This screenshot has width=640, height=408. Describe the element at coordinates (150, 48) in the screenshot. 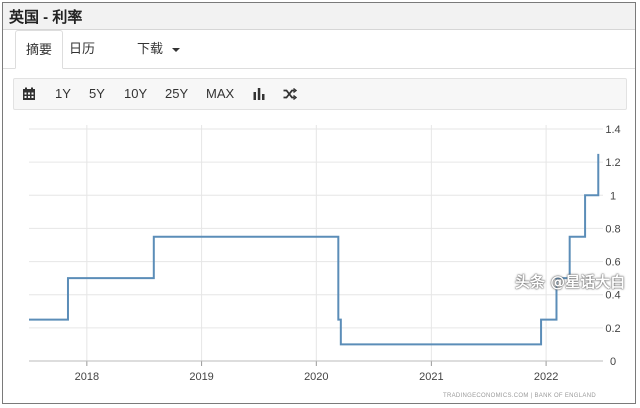

I see `tab-download-label: 下载` at that location.